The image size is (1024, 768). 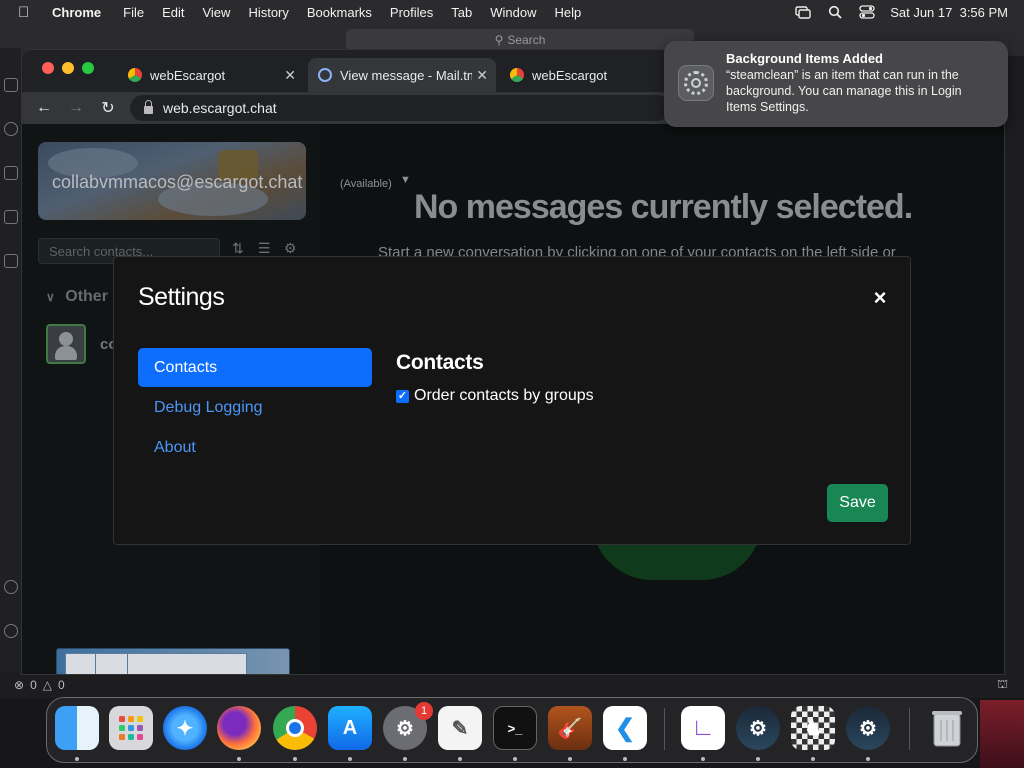 What do you see at coordinates (295, 728) in the screenshot?
I see `chrome-icon` at bounding box center [295, 728].